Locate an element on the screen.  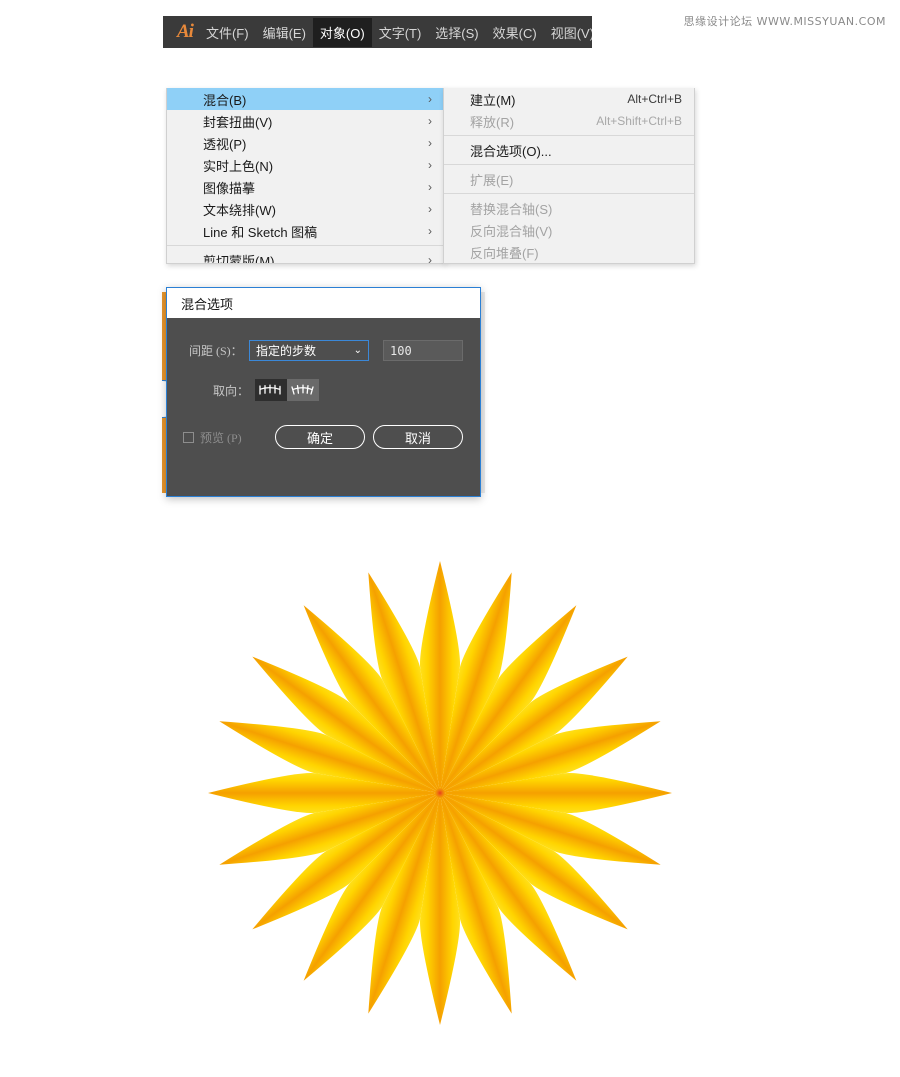
submenu-item-release-label: 释放(R) is located at coordinates (492, 122).